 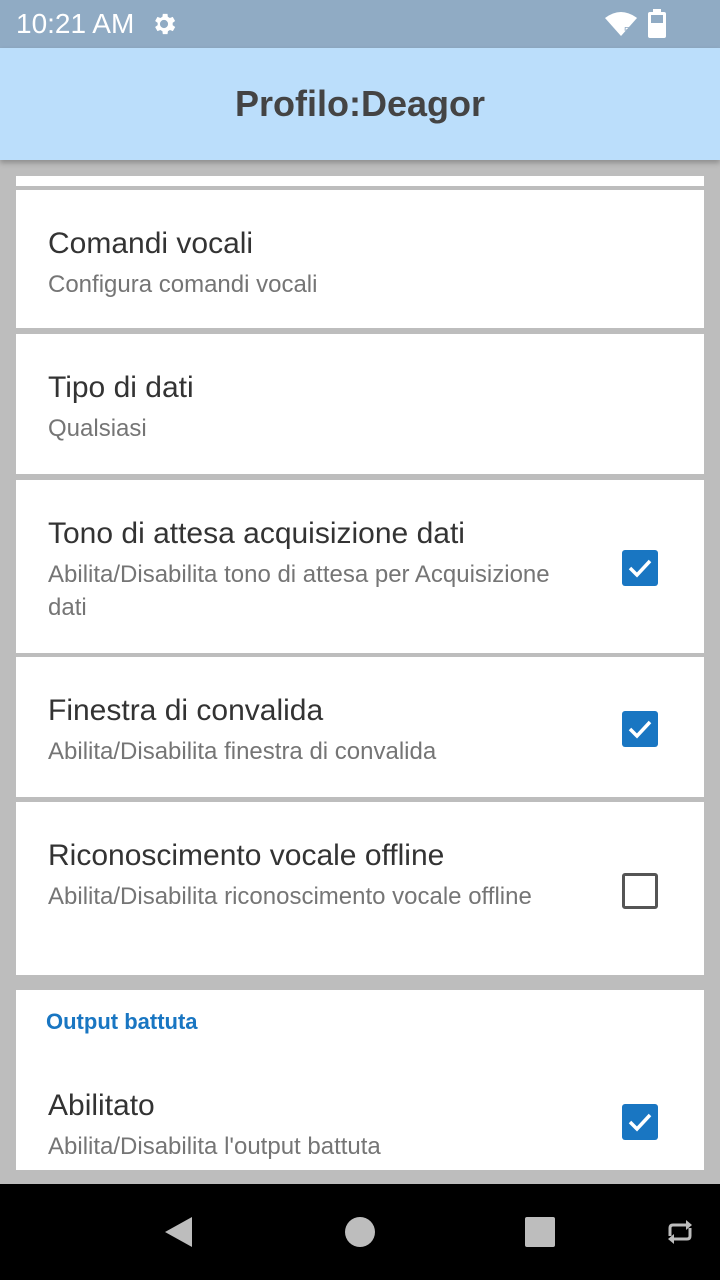 What do you see at coordinates (540, 1232) in the screenshot?
I see `recents-icon` at bounding box center [540, 1232].